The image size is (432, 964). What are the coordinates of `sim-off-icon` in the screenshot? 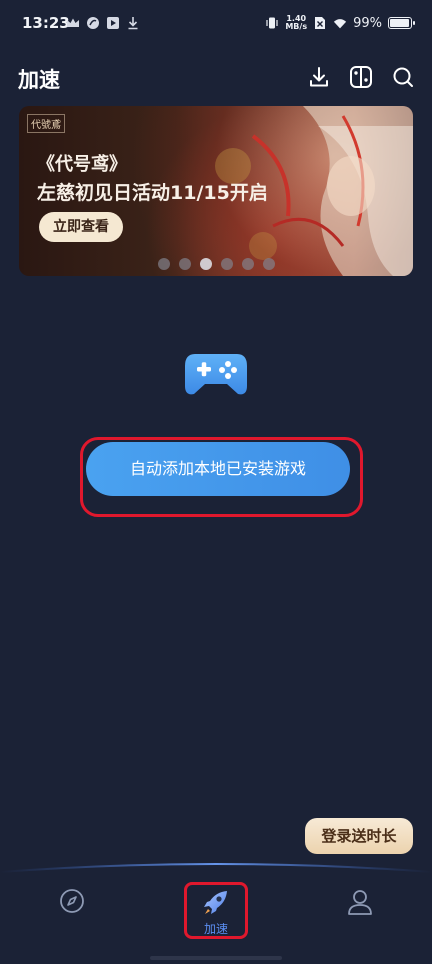 It's located at (320, 23).